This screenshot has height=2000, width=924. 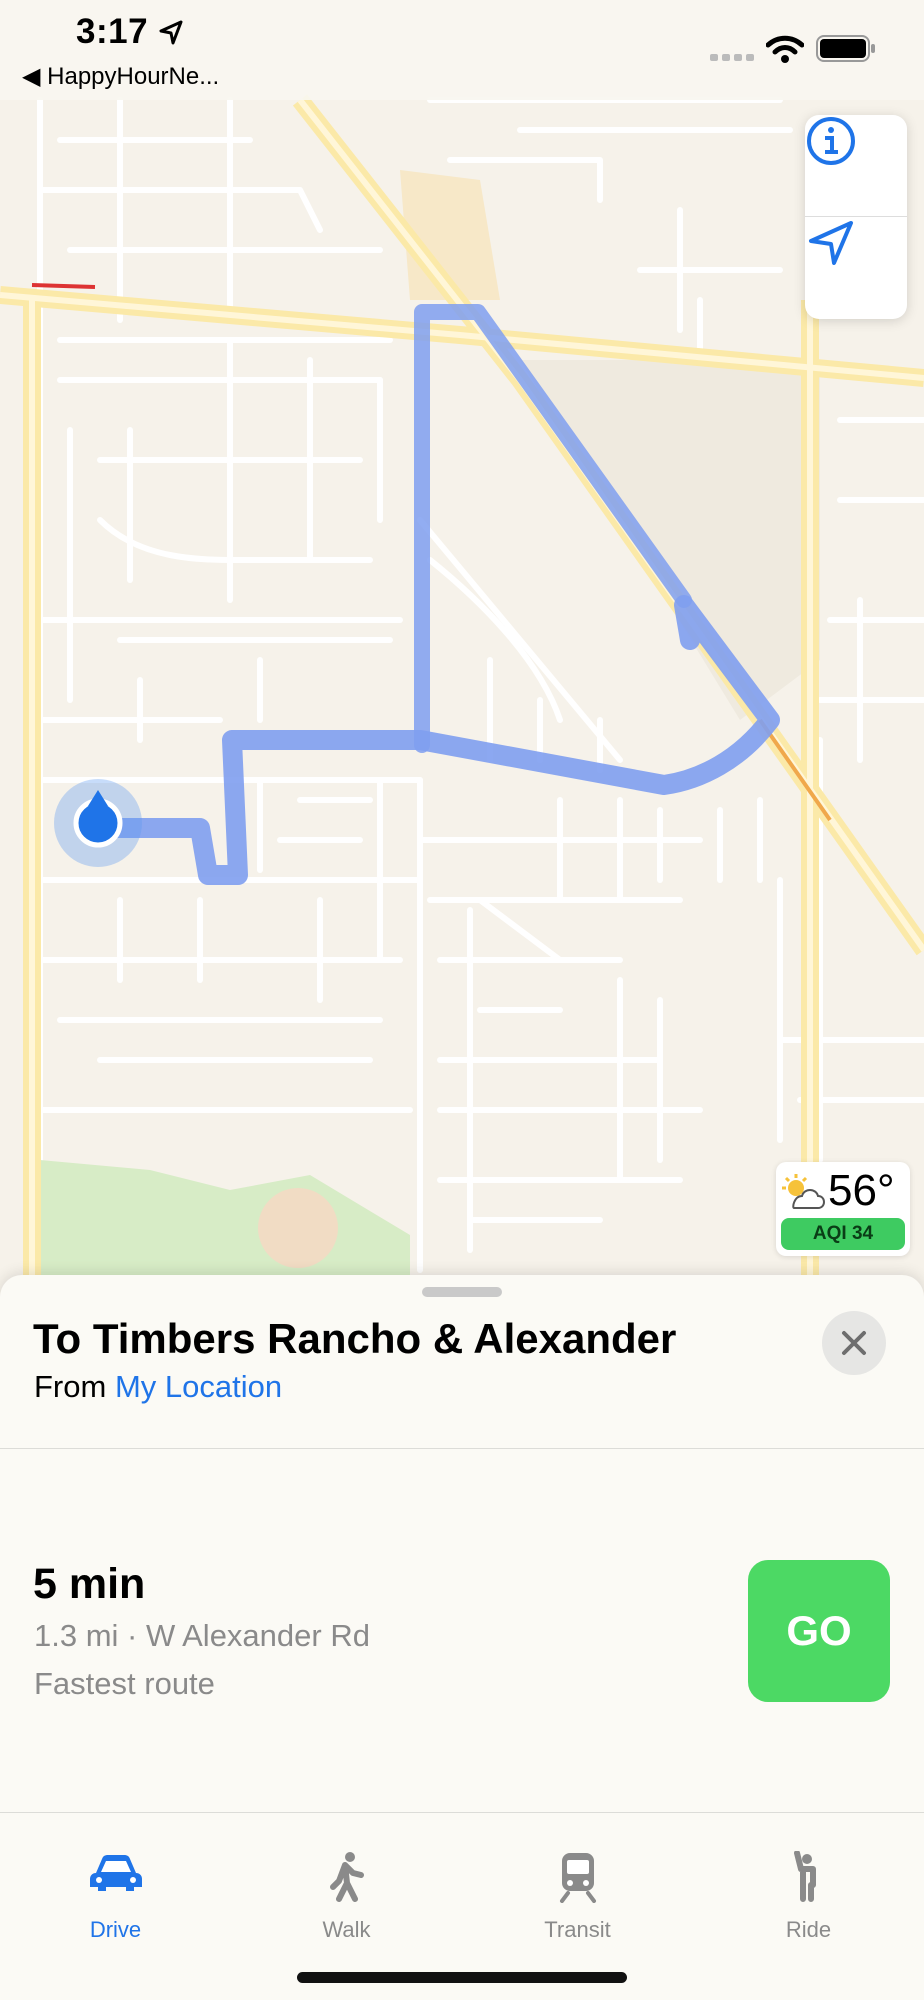 What do you see at coordinates (355, 1338) in the screenshot?
I see `destination-title: To Timbers Rancho & Alexander` at bounding box center [355, 1338].